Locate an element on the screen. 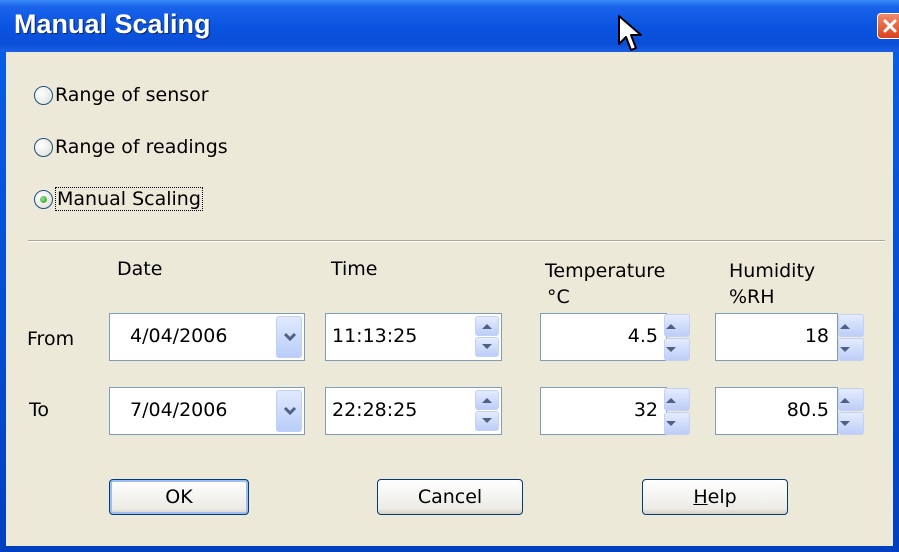  radio-button-checked is located at coordinates (43, 199).